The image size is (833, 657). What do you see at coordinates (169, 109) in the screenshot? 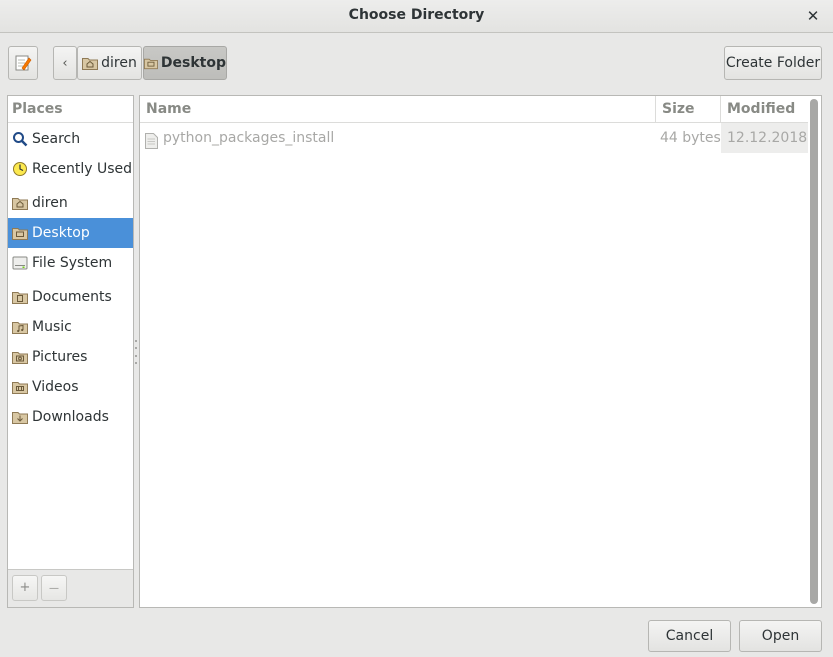
I see `column-name-label: Name` at bounding box center [169, 109].